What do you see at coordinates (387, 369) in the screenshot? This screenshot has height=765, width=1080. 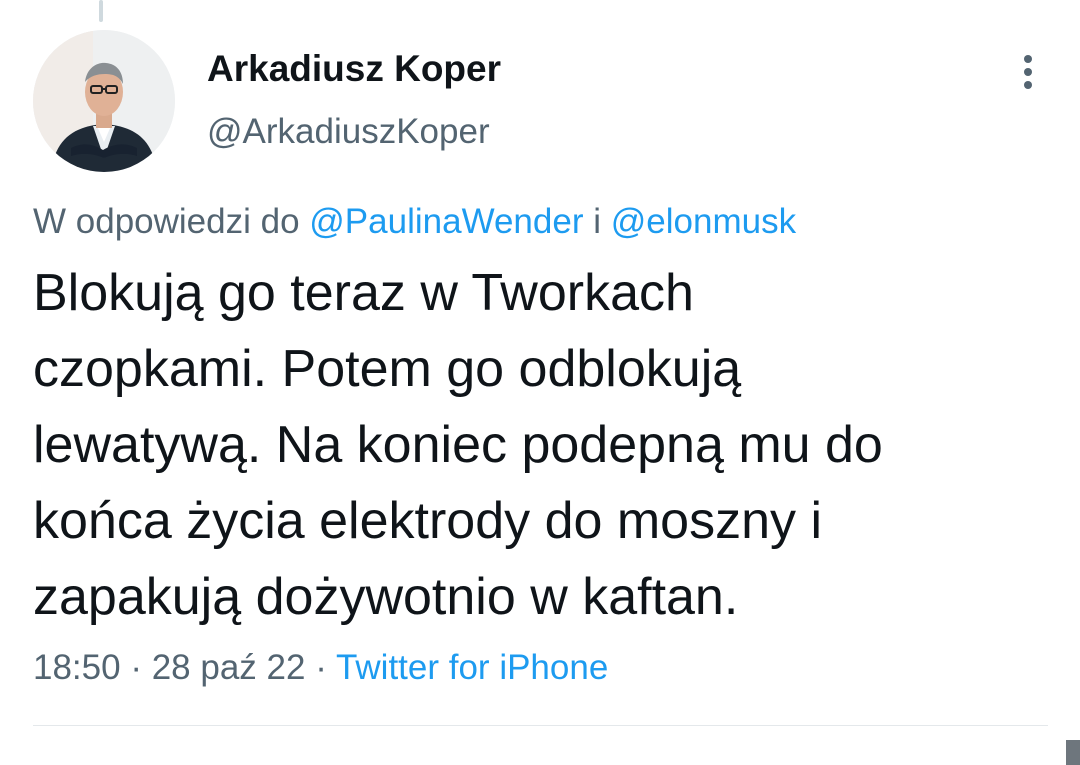 I see `tweet-text-line: czopkami. Potem go odblokują` at bounding box center [387, 369].